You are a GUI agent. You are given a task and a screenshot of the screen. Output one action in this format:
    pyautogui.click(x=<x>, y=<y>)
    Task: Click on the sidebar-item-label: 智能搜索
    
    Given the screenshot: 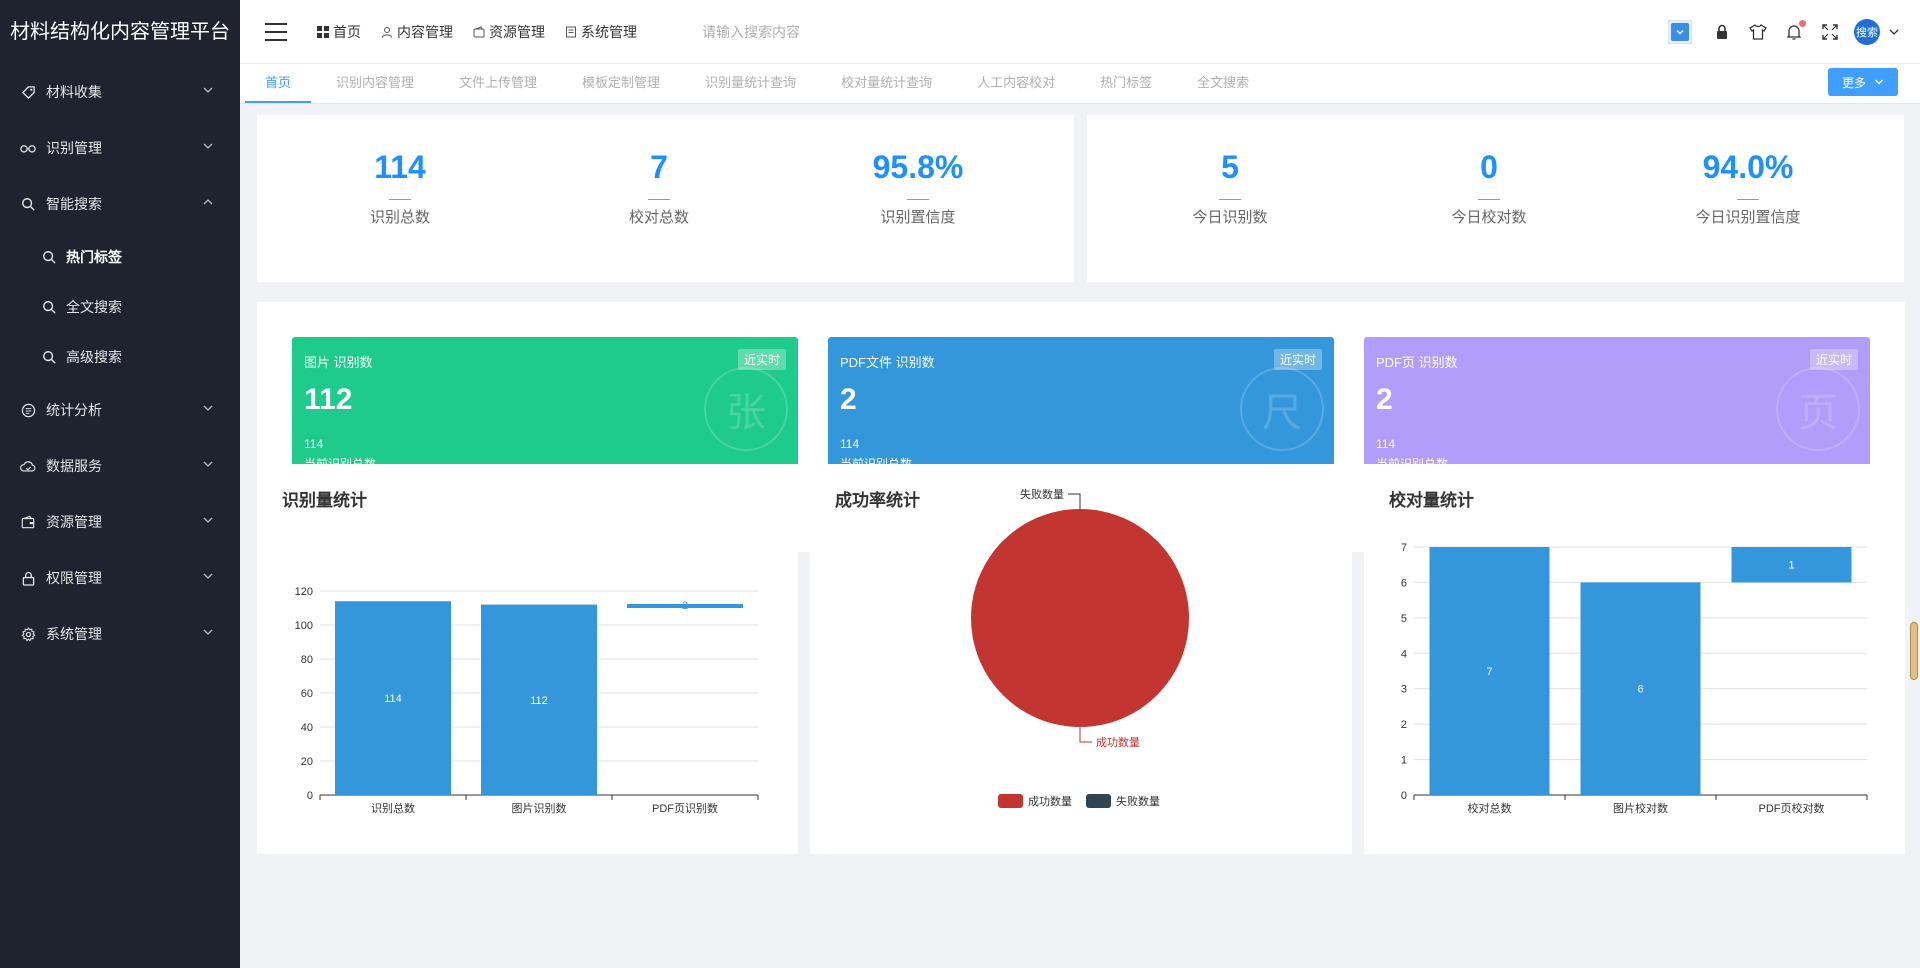 What is the action you would take?
    pyautogui.click(x=74, y=204)
    